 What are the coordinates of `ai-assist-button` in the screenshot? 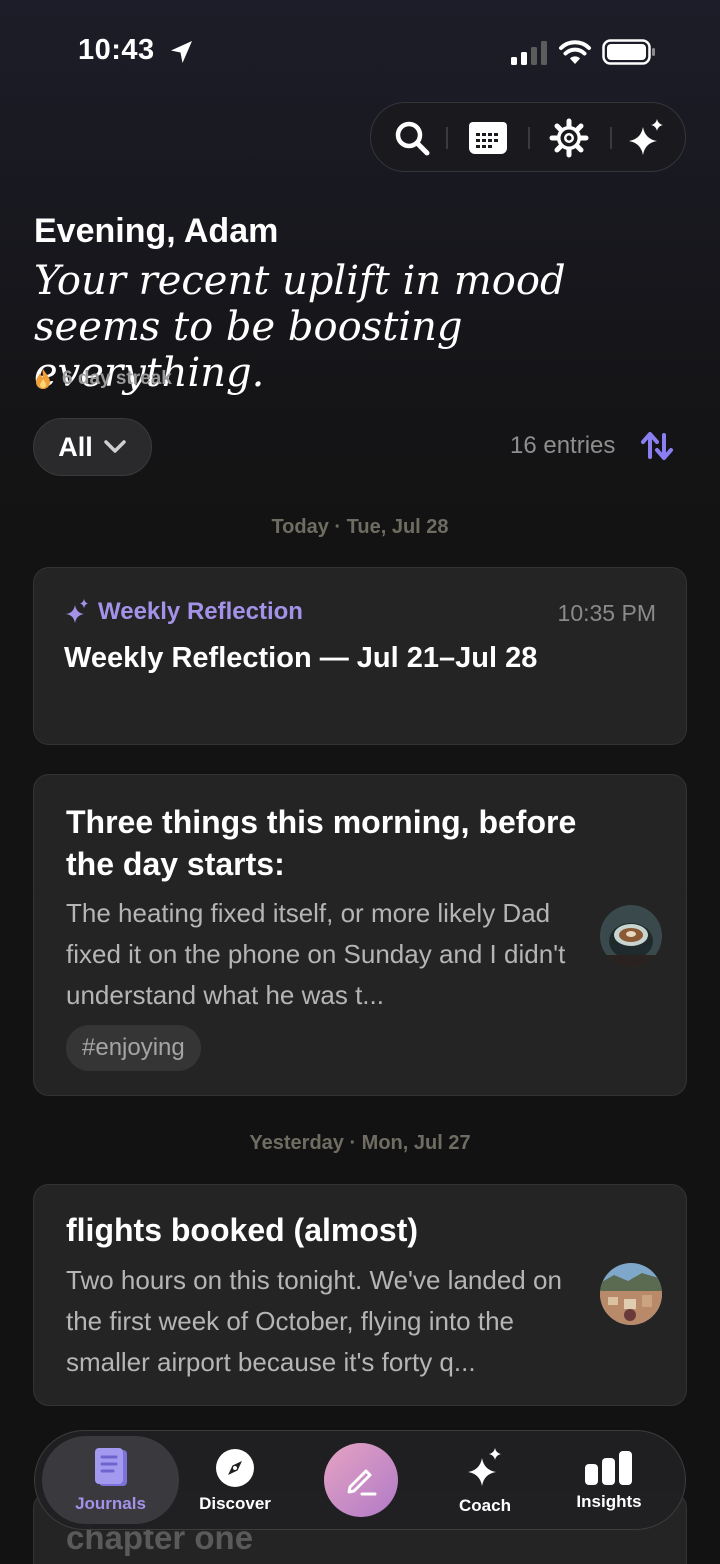 It's located at (646, 138).